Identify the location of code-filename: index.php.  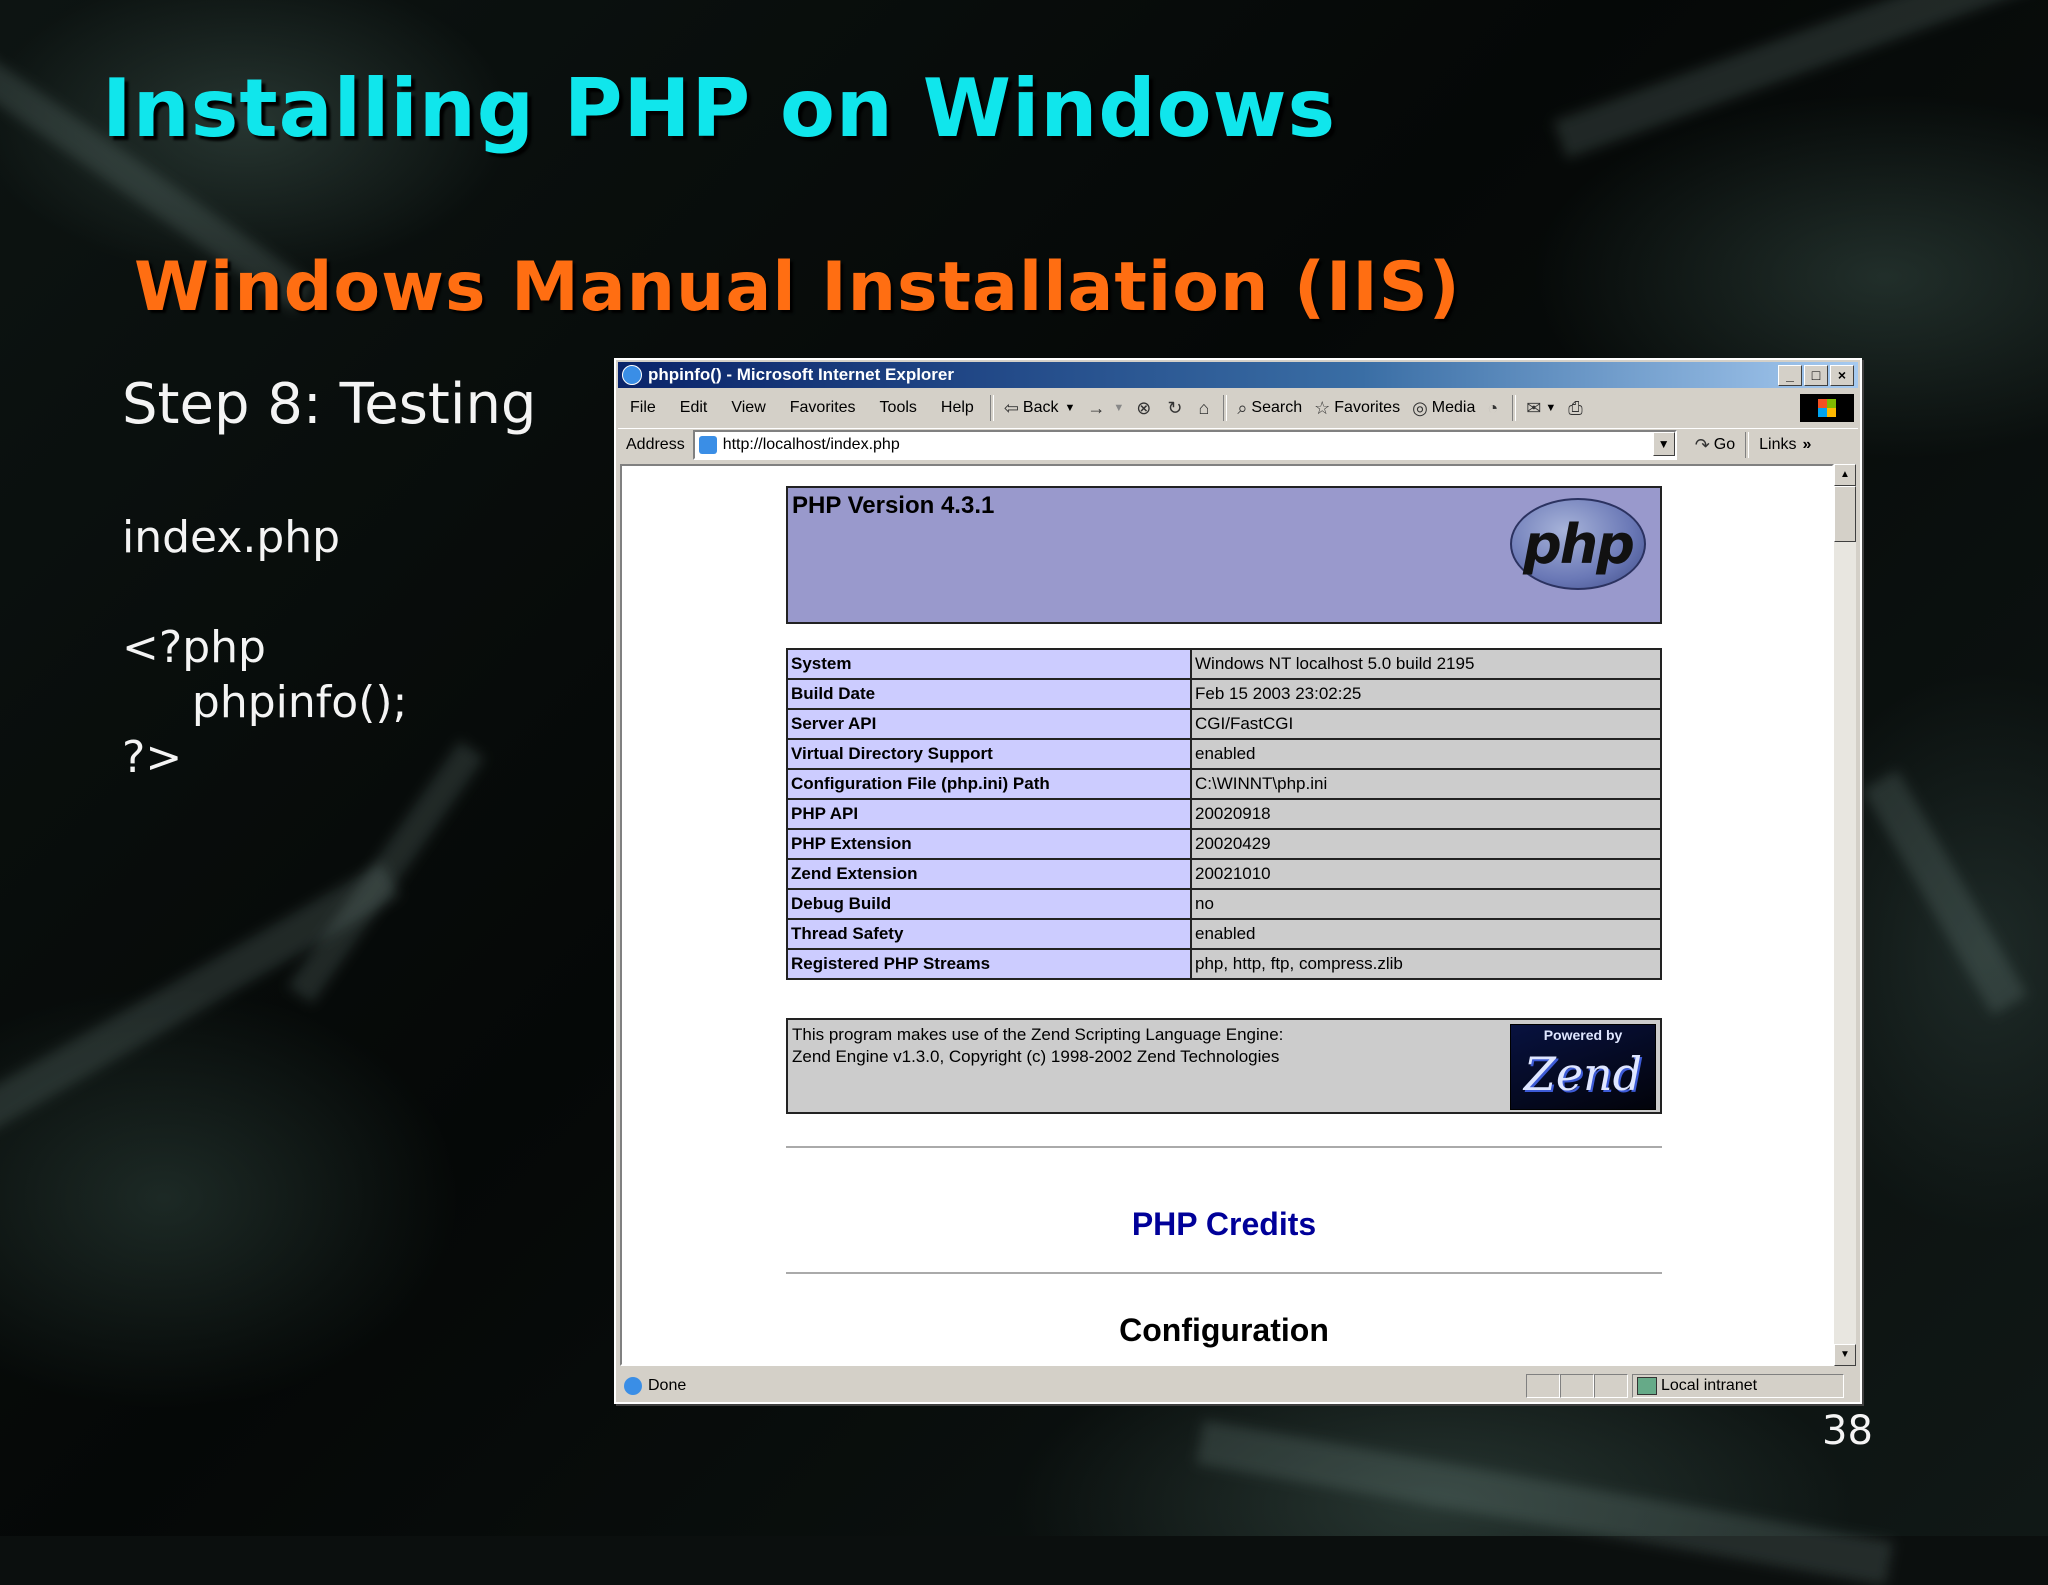
(231, 537).